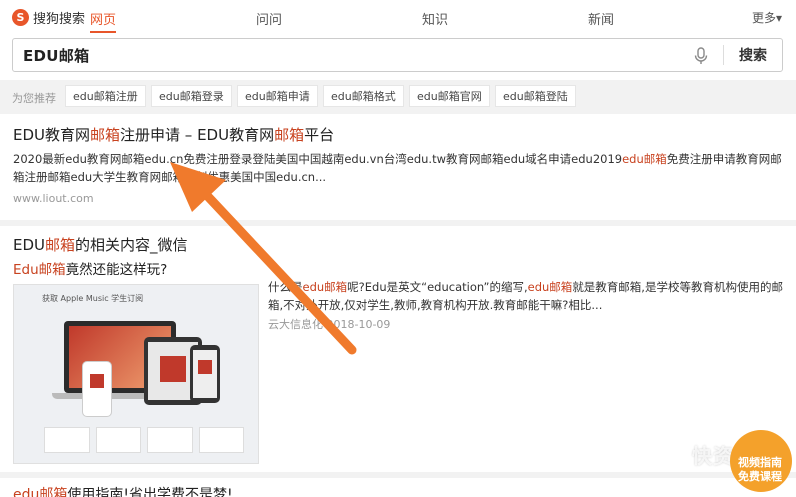 The width and height of the screenshot is (796, 497). Describe the element at coordinates (437, 287) in the screenshot. I see `snippet-text: 呢?Edu是英文“education”的缩写,` at that location.